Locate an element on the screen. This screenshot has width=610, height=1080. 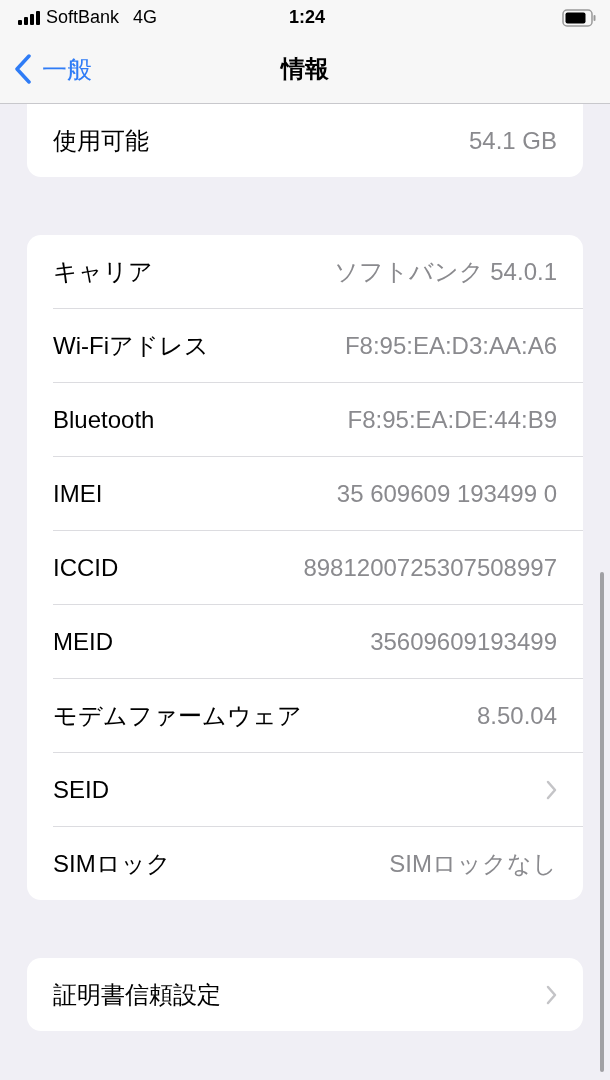
row-label: Bluetooth is located at coordinates (104, 419).